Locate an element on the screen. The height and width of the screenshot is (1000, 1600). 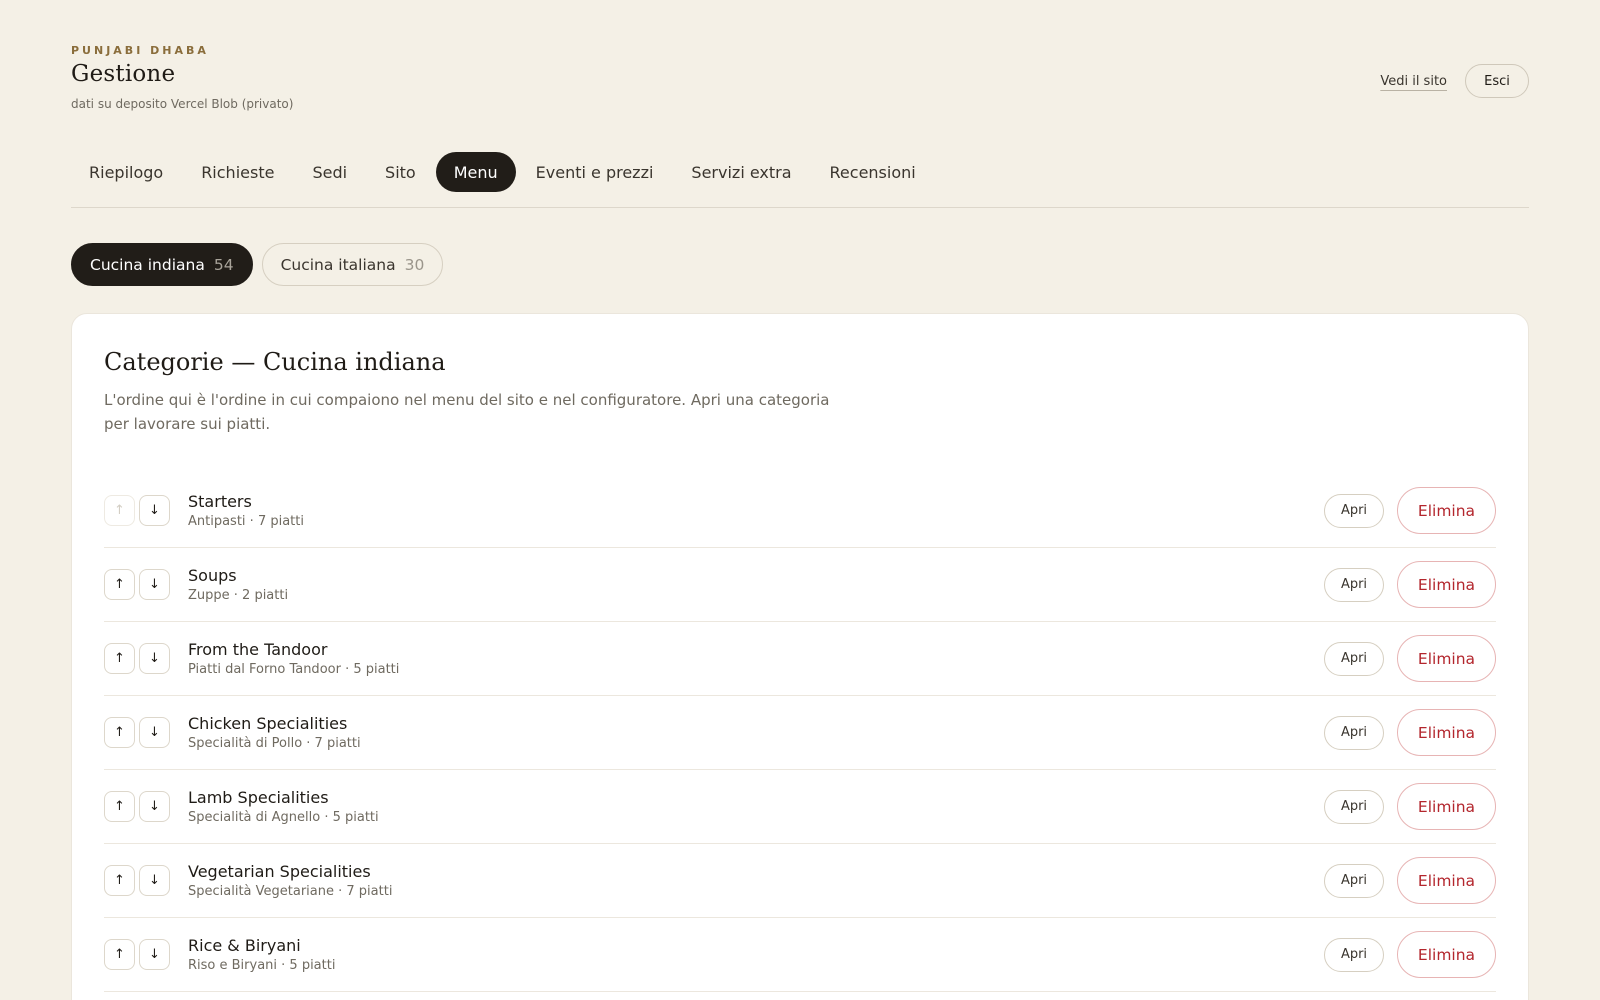
category-info: Rice & Biryani Riso e Biryani · 5 piatti is located at coordinates (756, 954).